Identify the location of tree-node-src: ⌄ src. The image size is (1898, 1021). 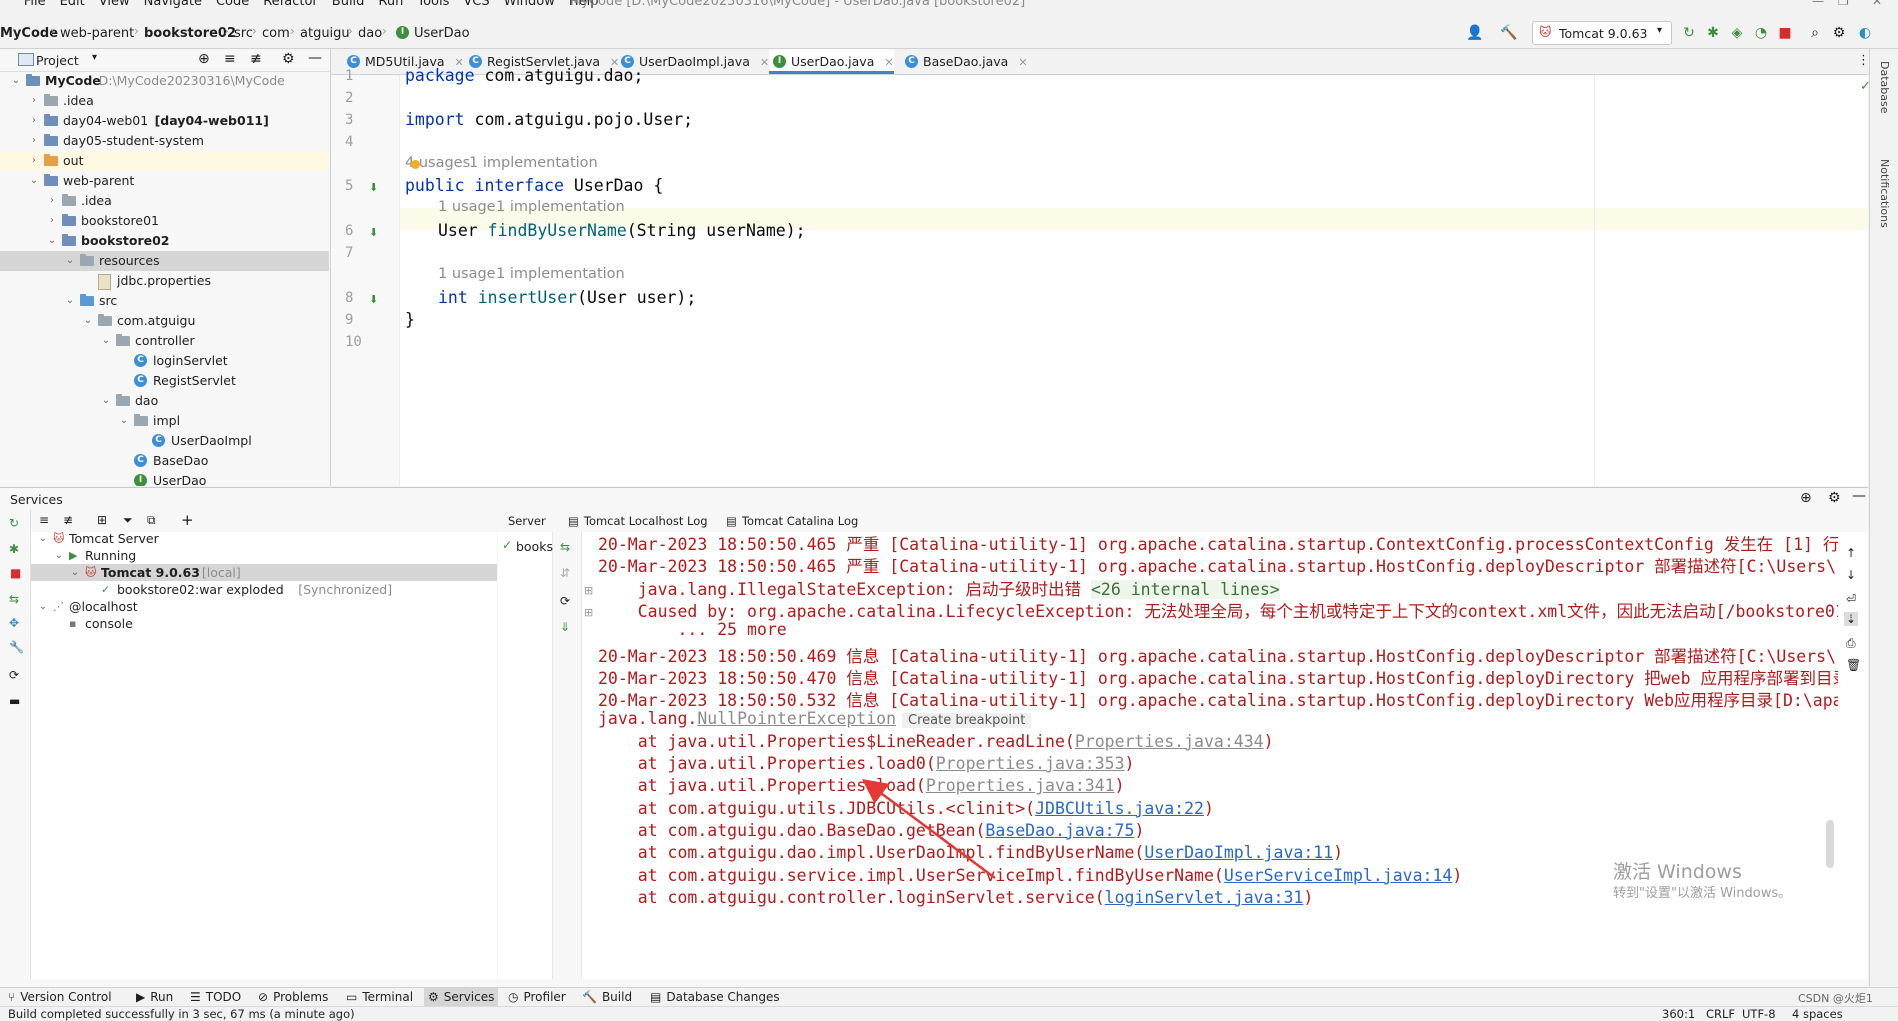
(164, 301).